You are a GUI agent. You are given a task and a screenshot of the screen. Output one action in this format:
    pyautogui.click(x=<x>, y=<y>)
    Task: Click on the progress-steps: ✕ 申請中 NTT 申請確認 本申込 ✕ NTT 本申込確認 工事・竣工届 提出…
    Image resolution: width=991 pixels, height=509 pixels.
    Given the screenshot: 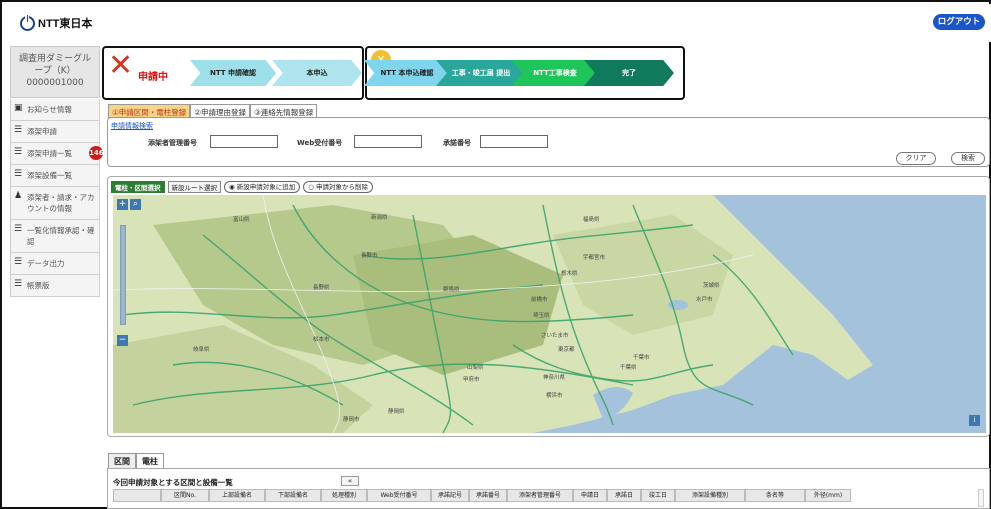 What is the action you would take?
    pyautogui.click(x=393, y=73)
    